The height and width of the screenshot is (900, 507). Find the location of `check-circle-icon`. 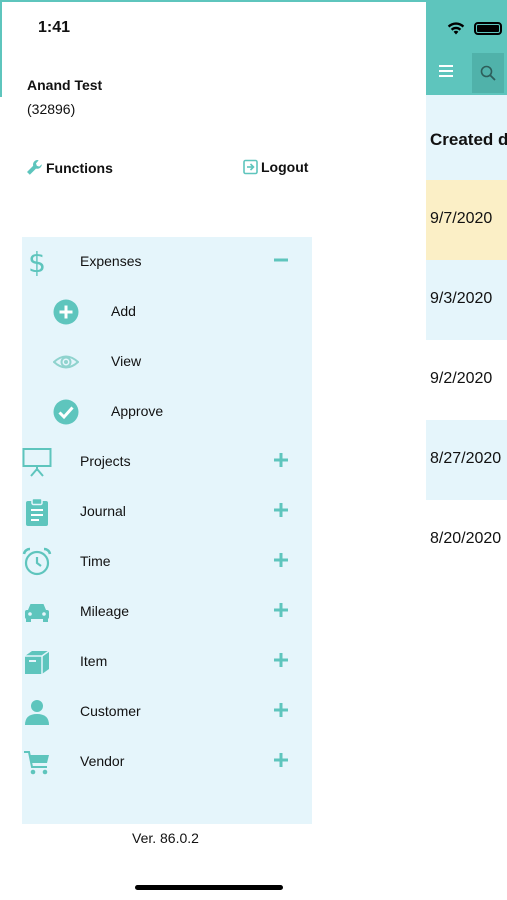

check-circle-icon is located at coordinates (66, 412).